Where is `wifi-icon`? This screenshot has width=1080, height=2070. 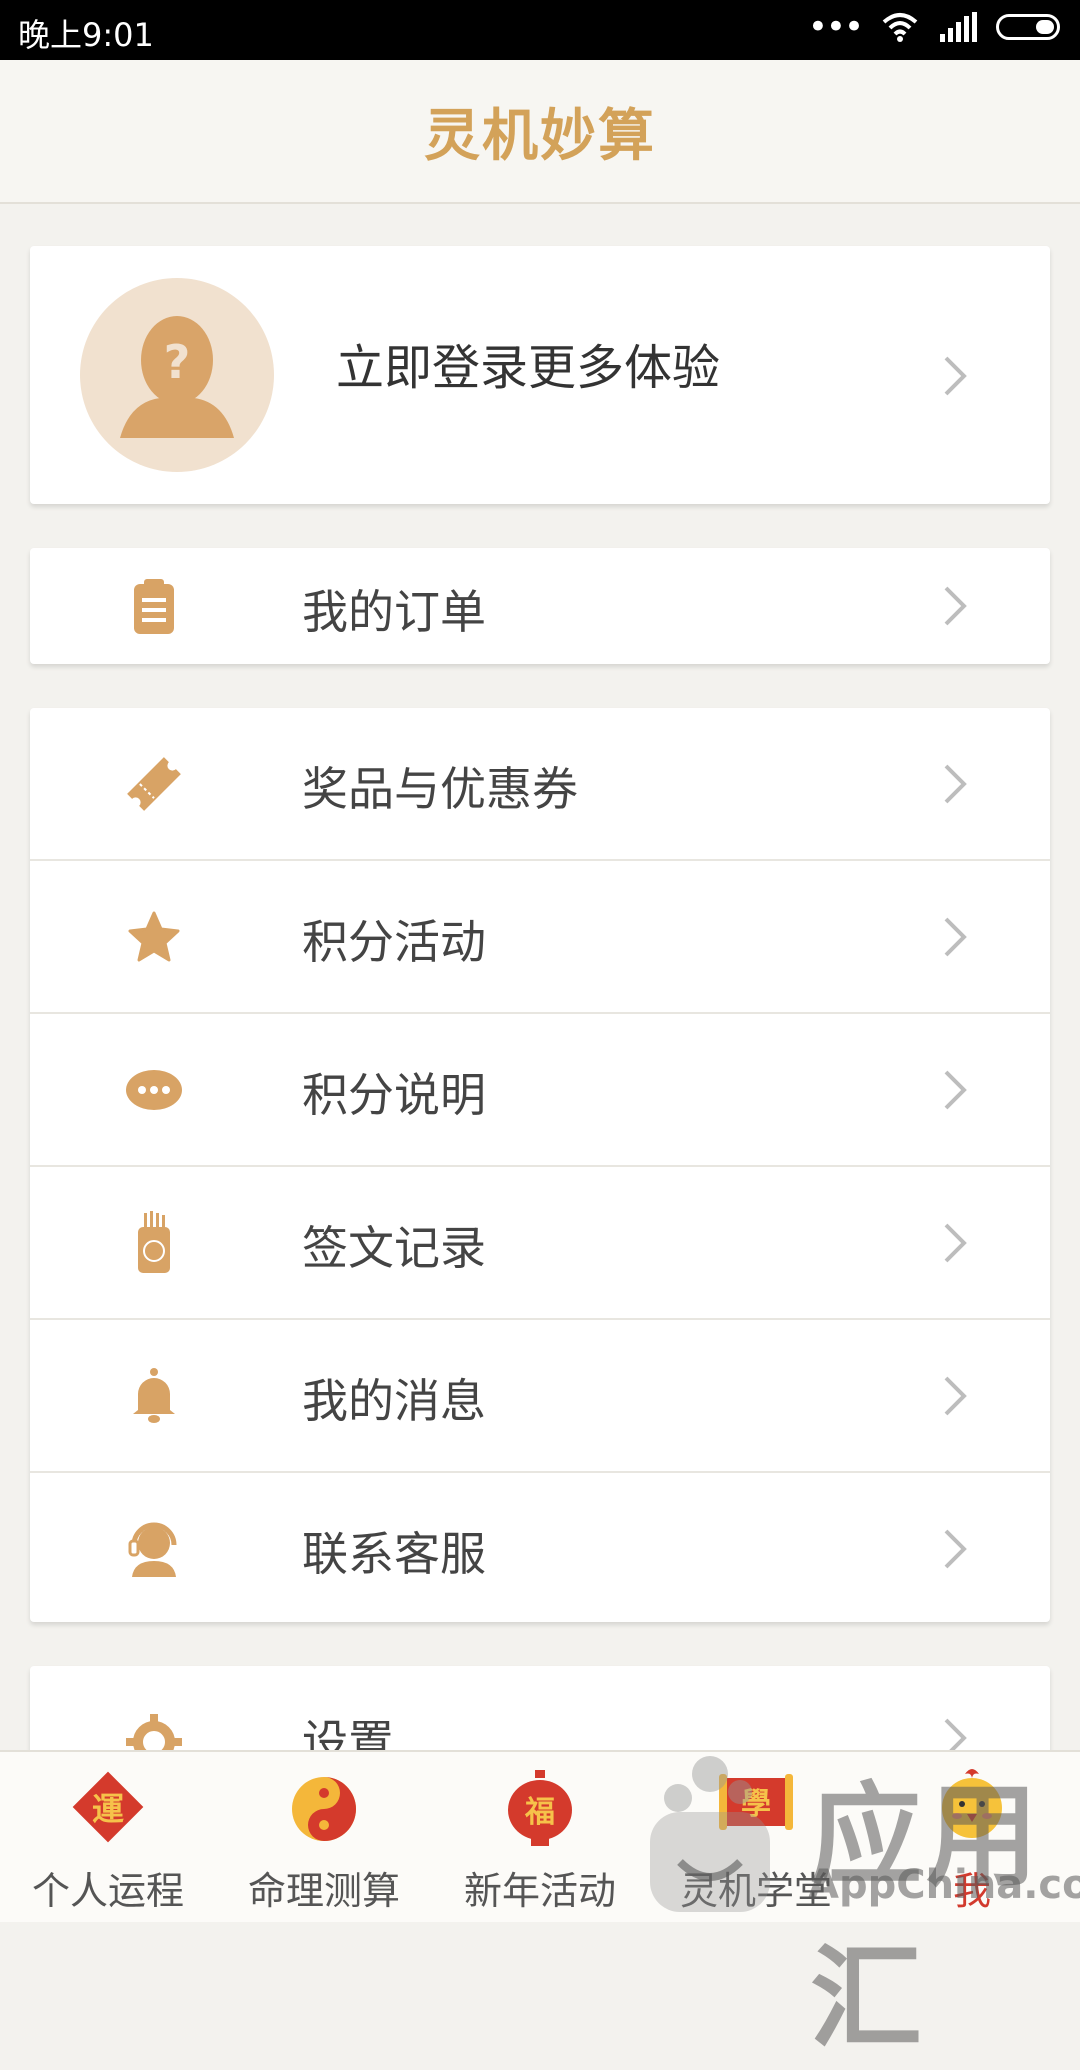
wifi-icon is located at coordinates (900, 27).